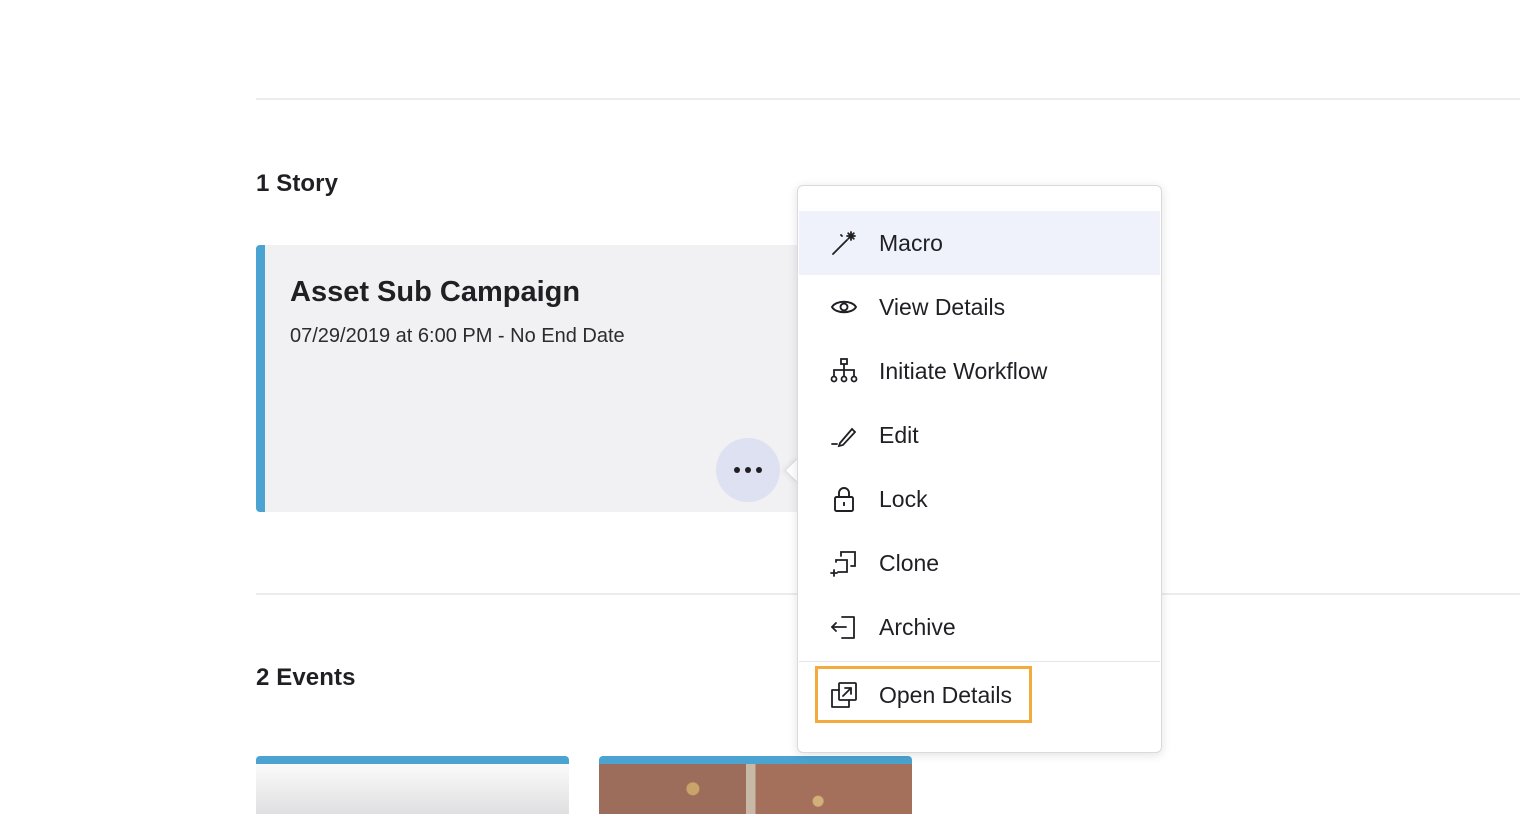 The width and height of the screenshot is (1520, 814). Describe the element at coordinates (306, 677) in the screenshot. I see `events-heading: 2 Events` at that location.